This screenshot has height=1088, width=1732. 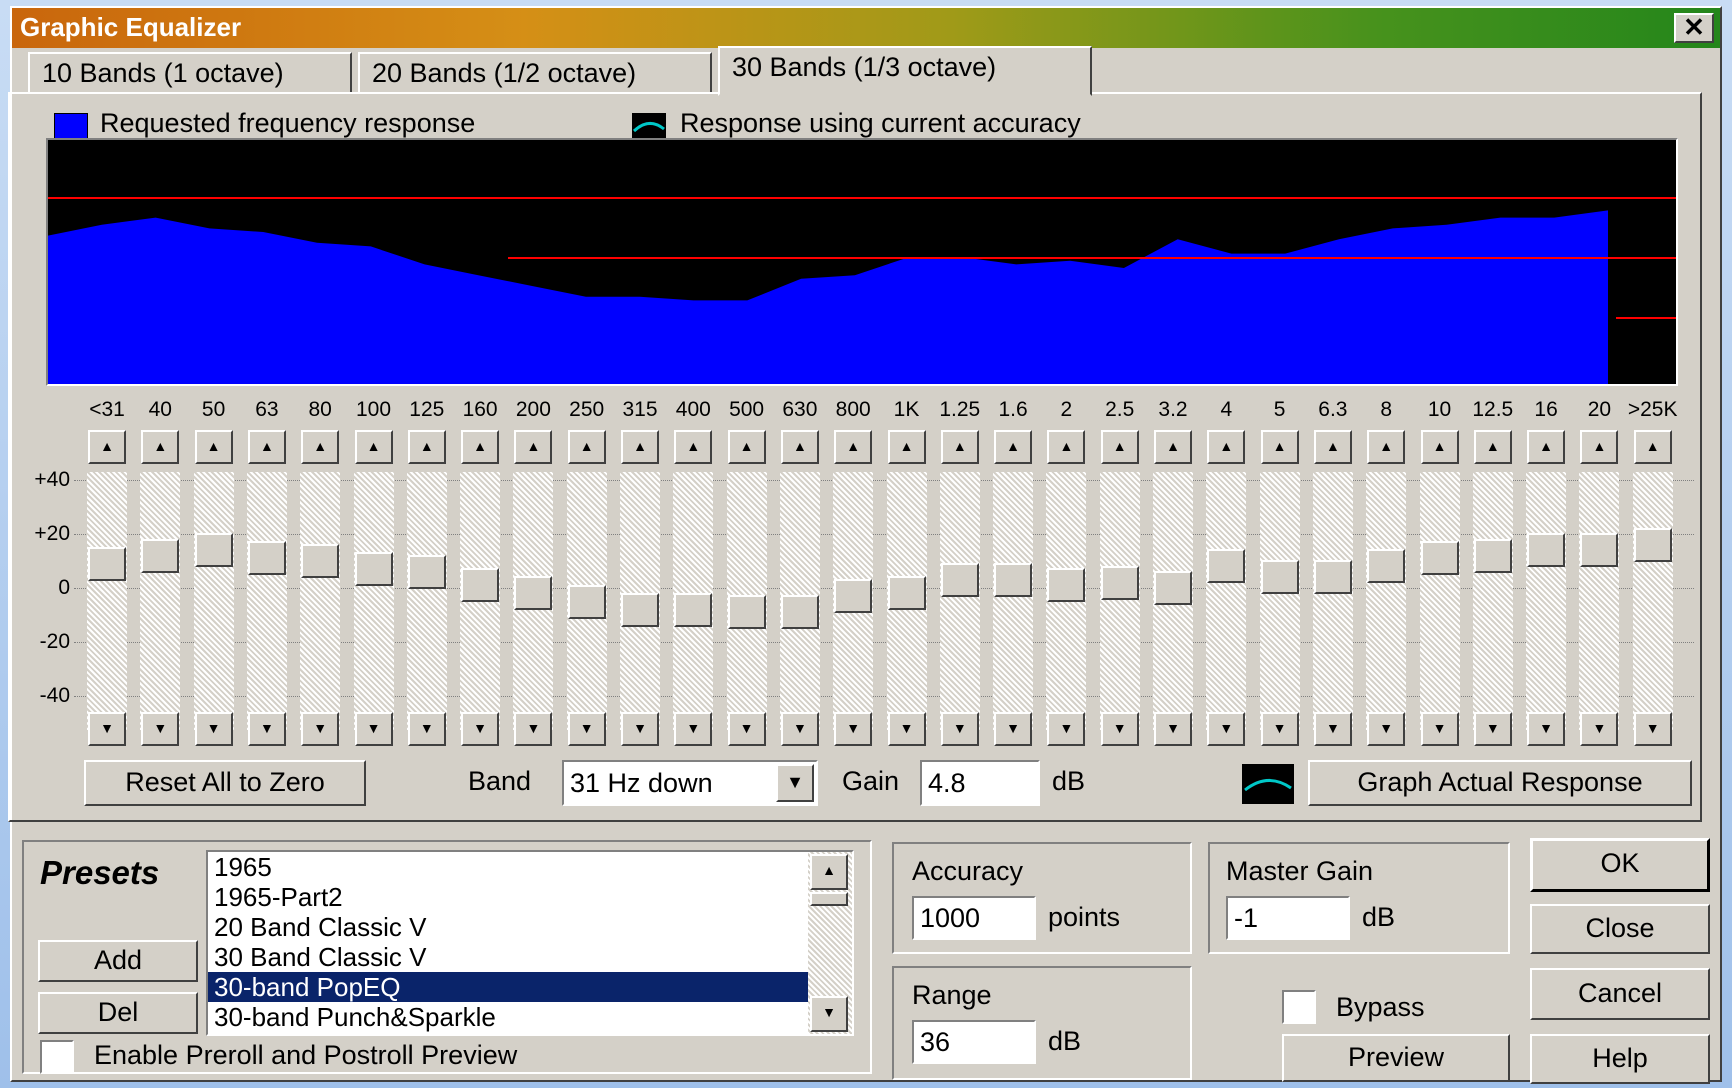 What do you see at coordinates (974, 918) in the screenshot?
I see `accuracy-input: 1000` at bounding box center [974, 918].